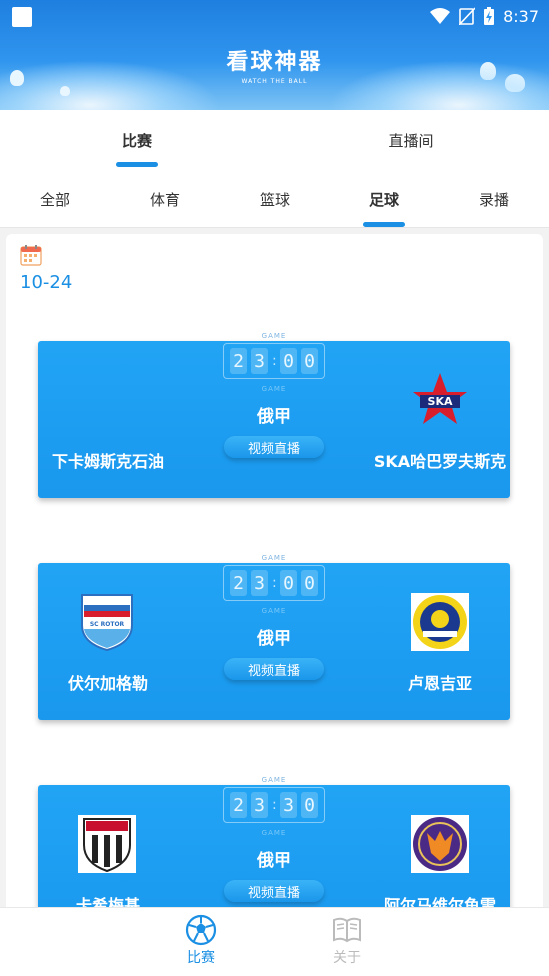  Describe the element at coordinates (137, 164) in the screenshot. I see `active-tab-indicator` at that location.